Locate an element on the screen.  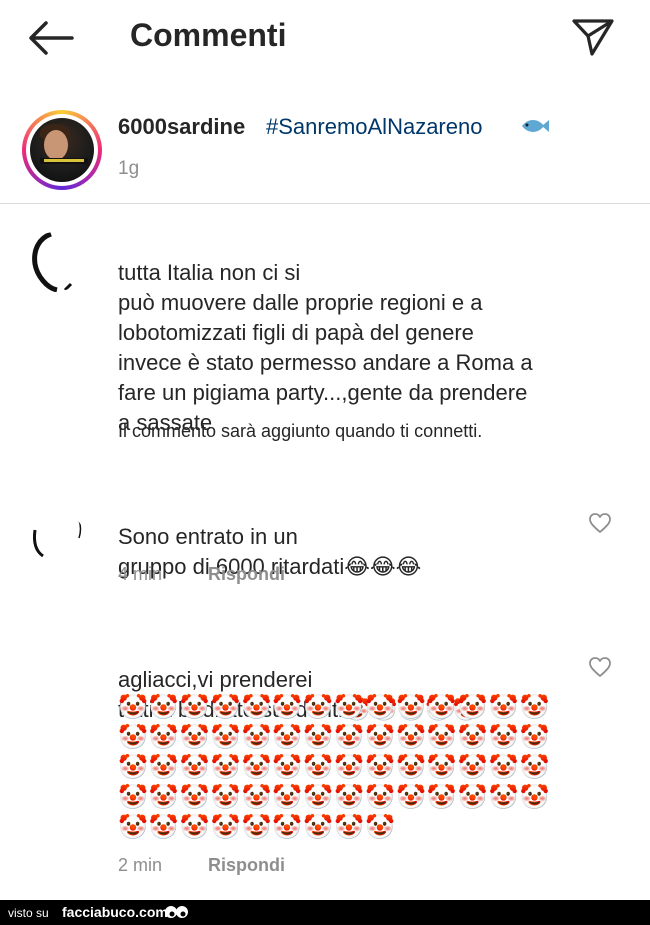
eyes-logo-icon is located at coordinates (176, 912).